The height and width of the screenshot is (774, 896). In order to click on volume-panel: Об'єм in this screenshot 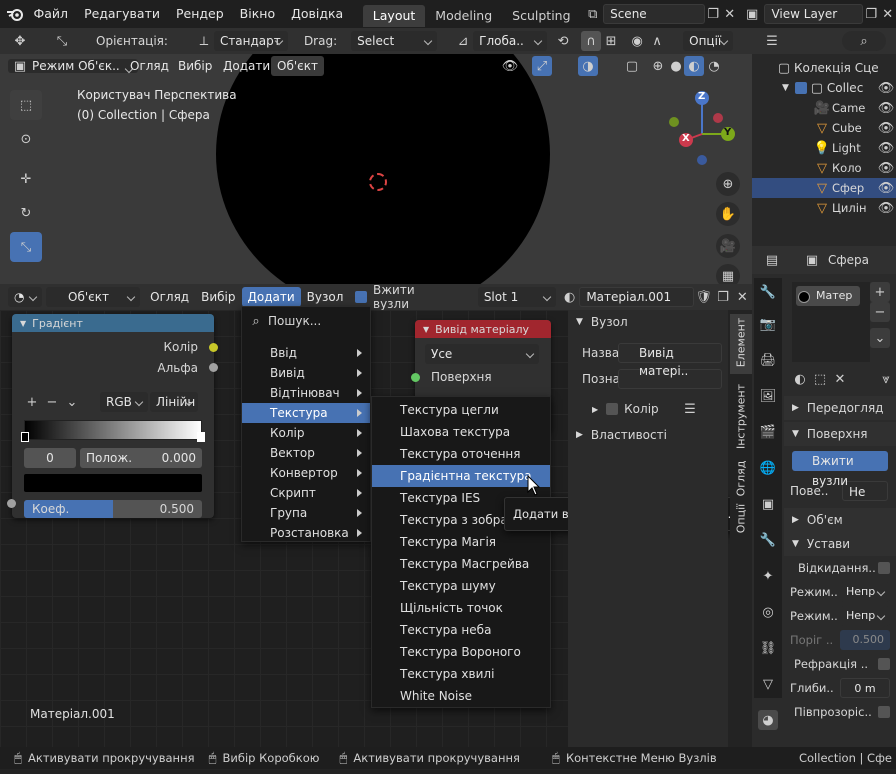, I will do `click(825, 520)`.